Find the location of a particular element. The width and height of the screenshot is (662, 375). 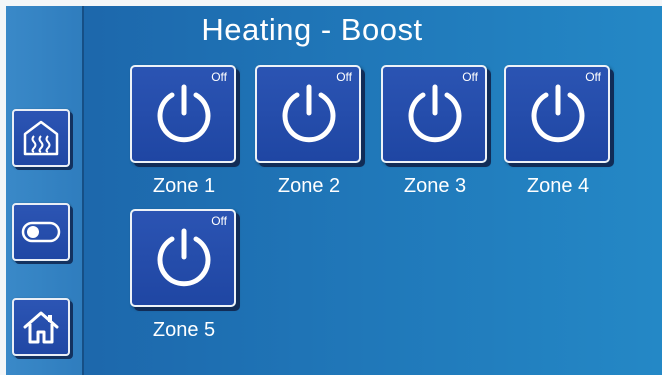

zone-3-power-button: Off is located at coordinates (434, 114).